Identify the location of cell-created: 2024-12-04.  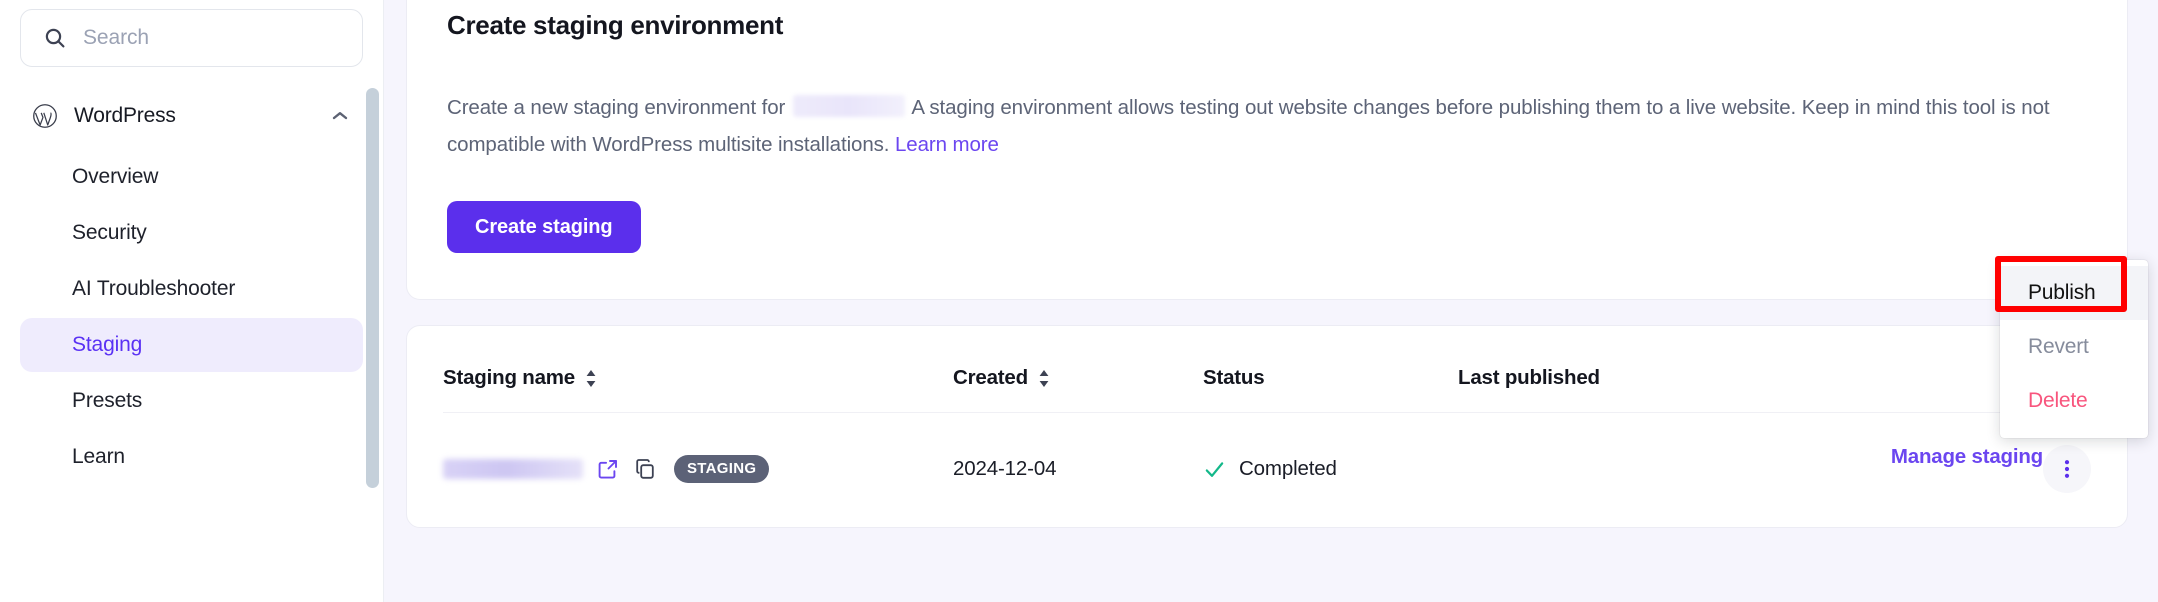
(1078, 469).